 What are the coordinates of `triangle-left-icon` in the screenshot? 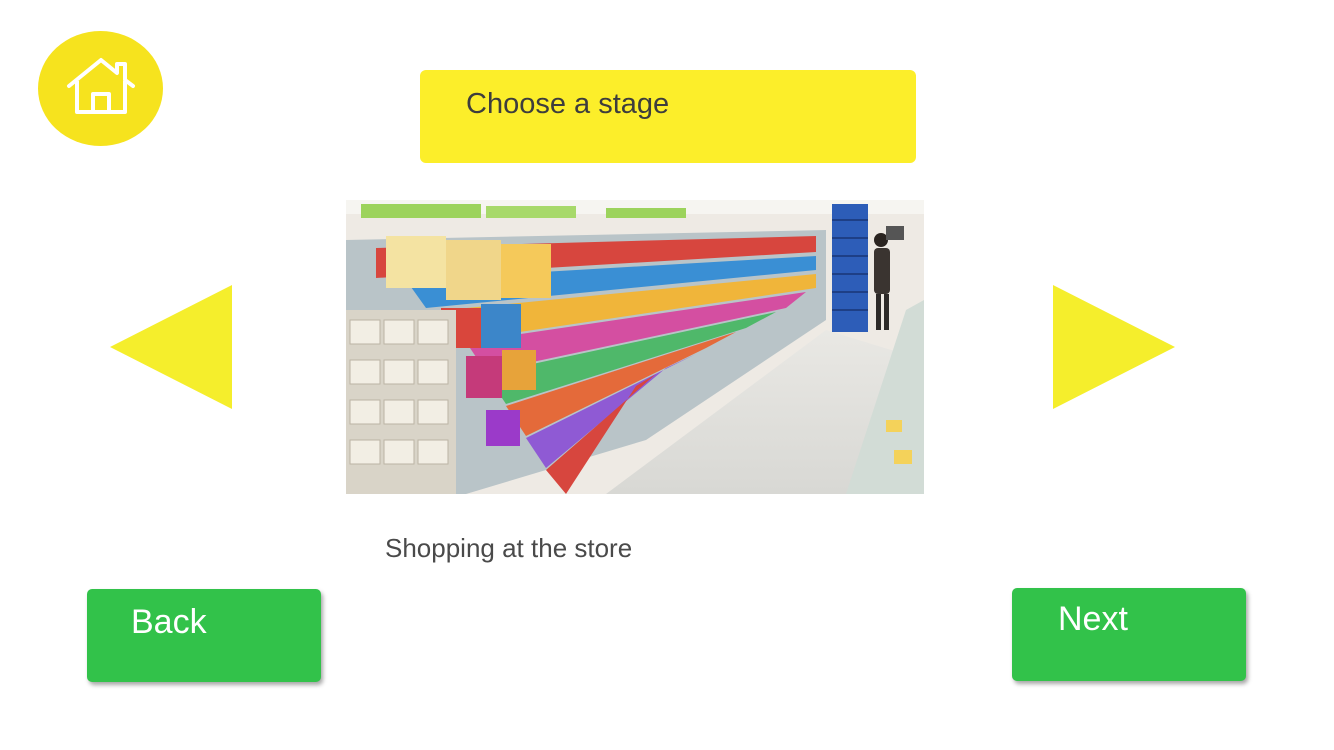 It's located at (171, 347).